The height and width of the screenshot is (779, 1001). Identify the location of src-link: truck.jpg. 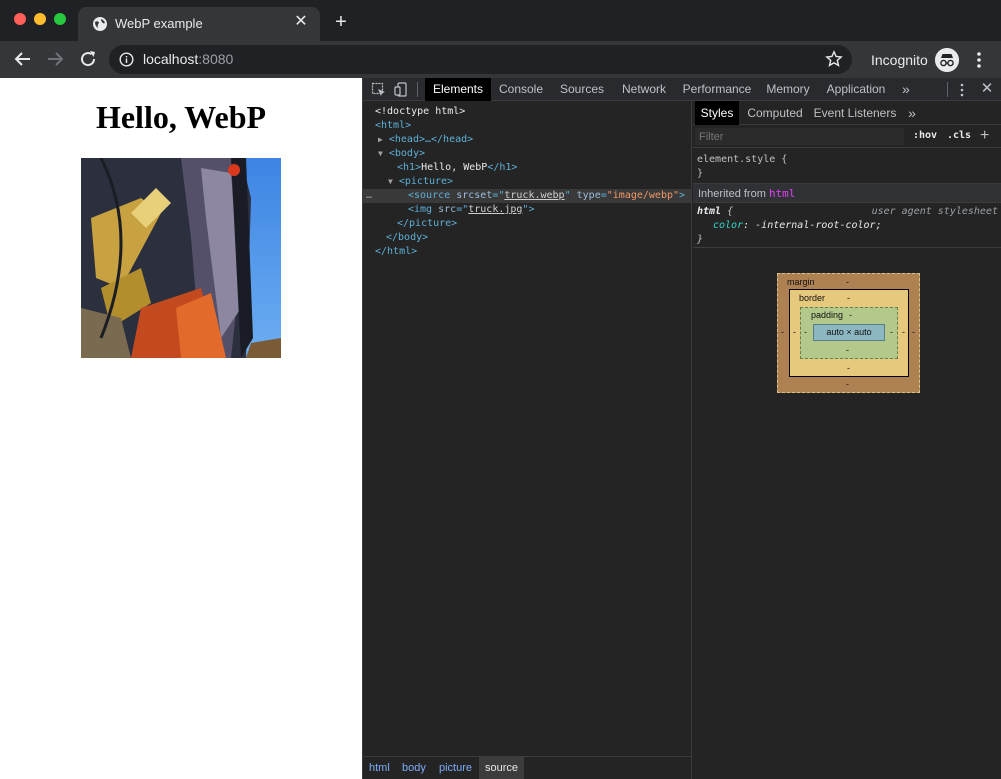
(495, 209).